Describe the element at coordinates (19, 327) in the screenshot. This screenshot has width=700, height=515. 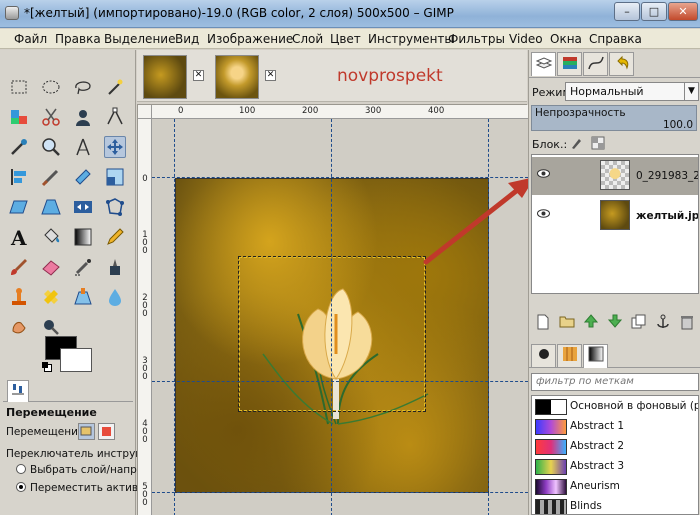
I see `smudge-tool` at that location.